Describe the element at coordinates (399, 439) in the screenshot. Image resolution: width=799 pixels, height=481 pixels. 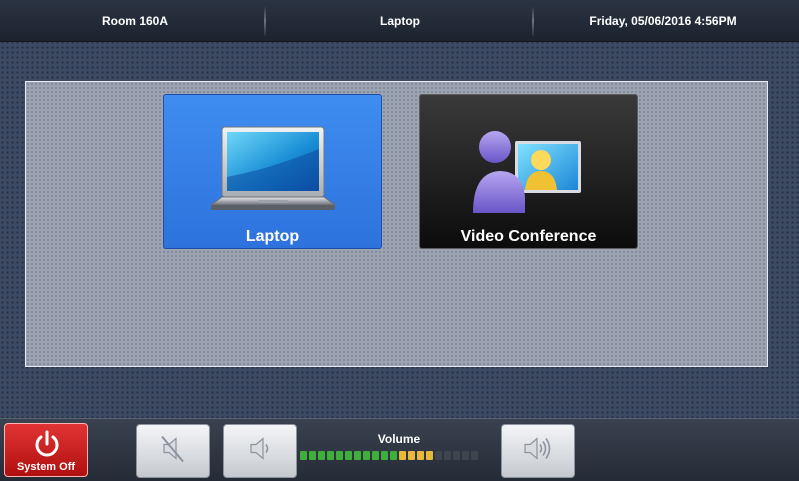
I see `volume-label: Volume` at that location.